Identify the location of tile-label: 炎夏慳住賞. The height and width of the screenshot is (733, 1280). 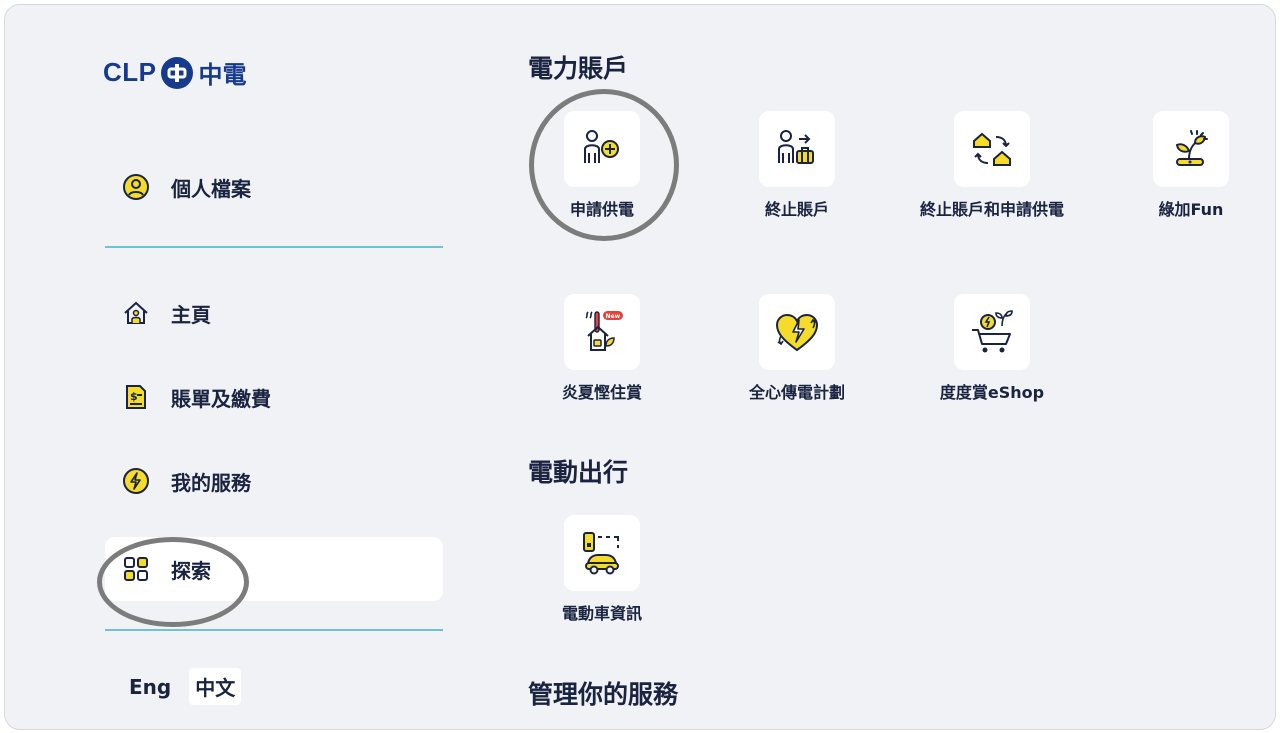
(601, 392).